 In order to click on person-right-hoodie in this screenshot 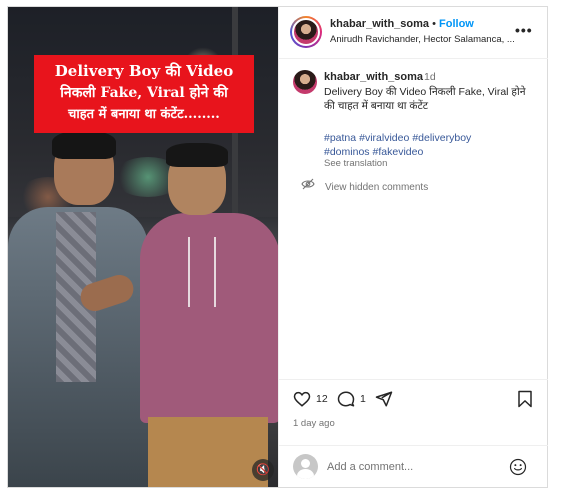, I will do `click(209, 318)`.